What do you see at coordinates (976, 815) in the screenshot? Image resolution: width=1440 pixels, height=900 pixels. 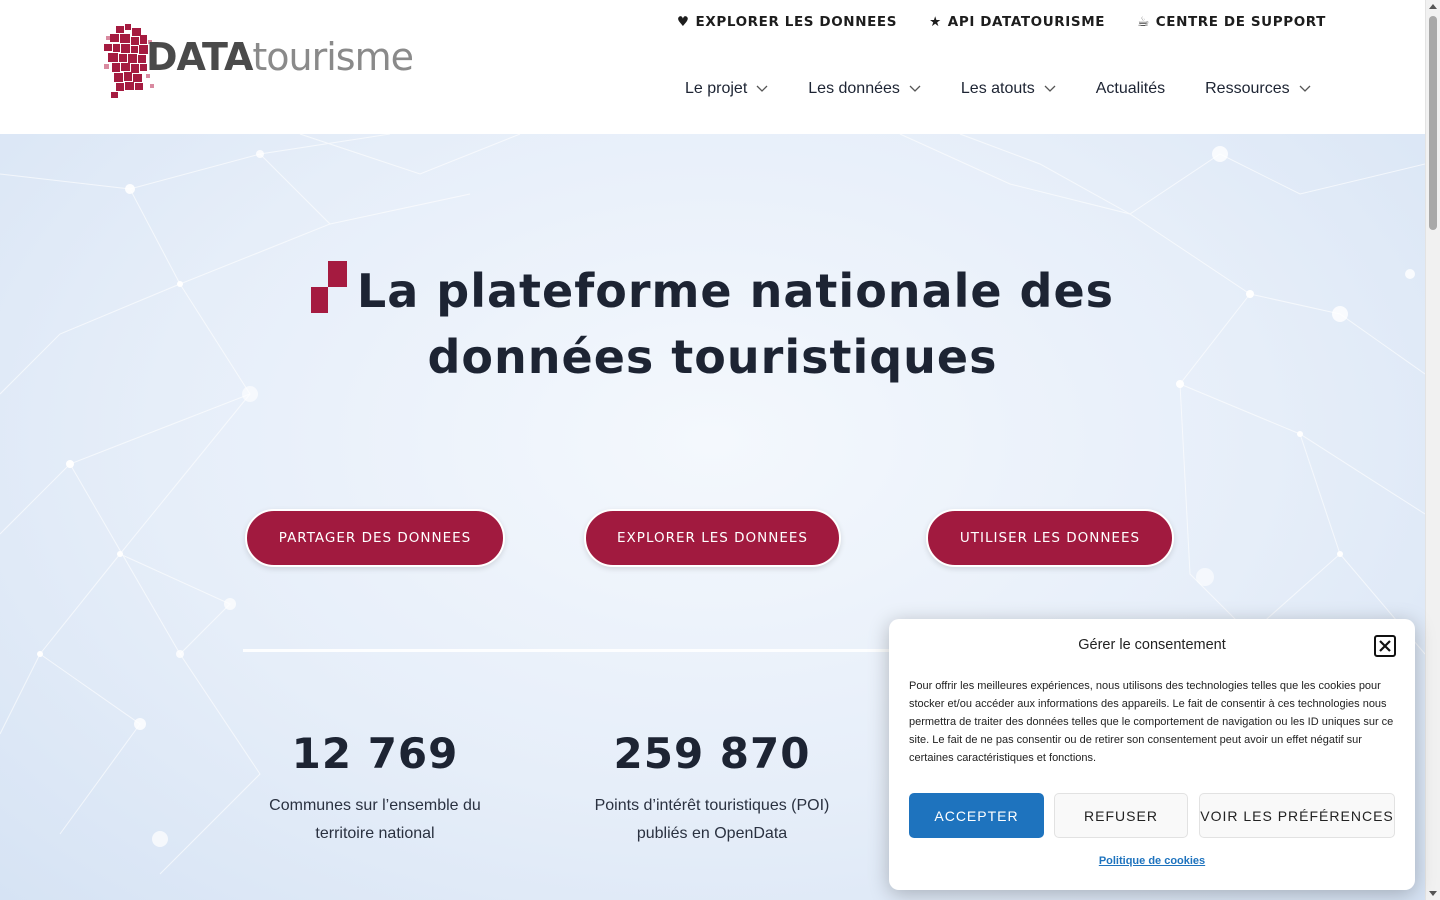 I see `accept-cookies-button: ACCEPTER` at bounding box center [976, 815].